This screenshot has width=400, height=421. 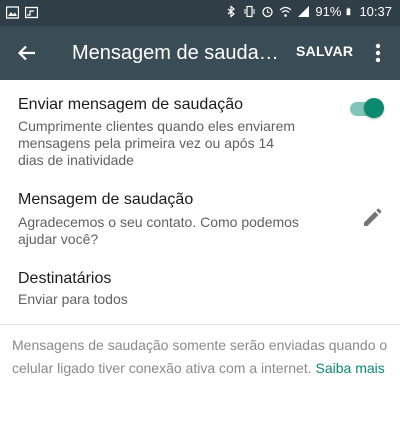 I want to click on save-button: SALVAR, so click(x=324, y=51).